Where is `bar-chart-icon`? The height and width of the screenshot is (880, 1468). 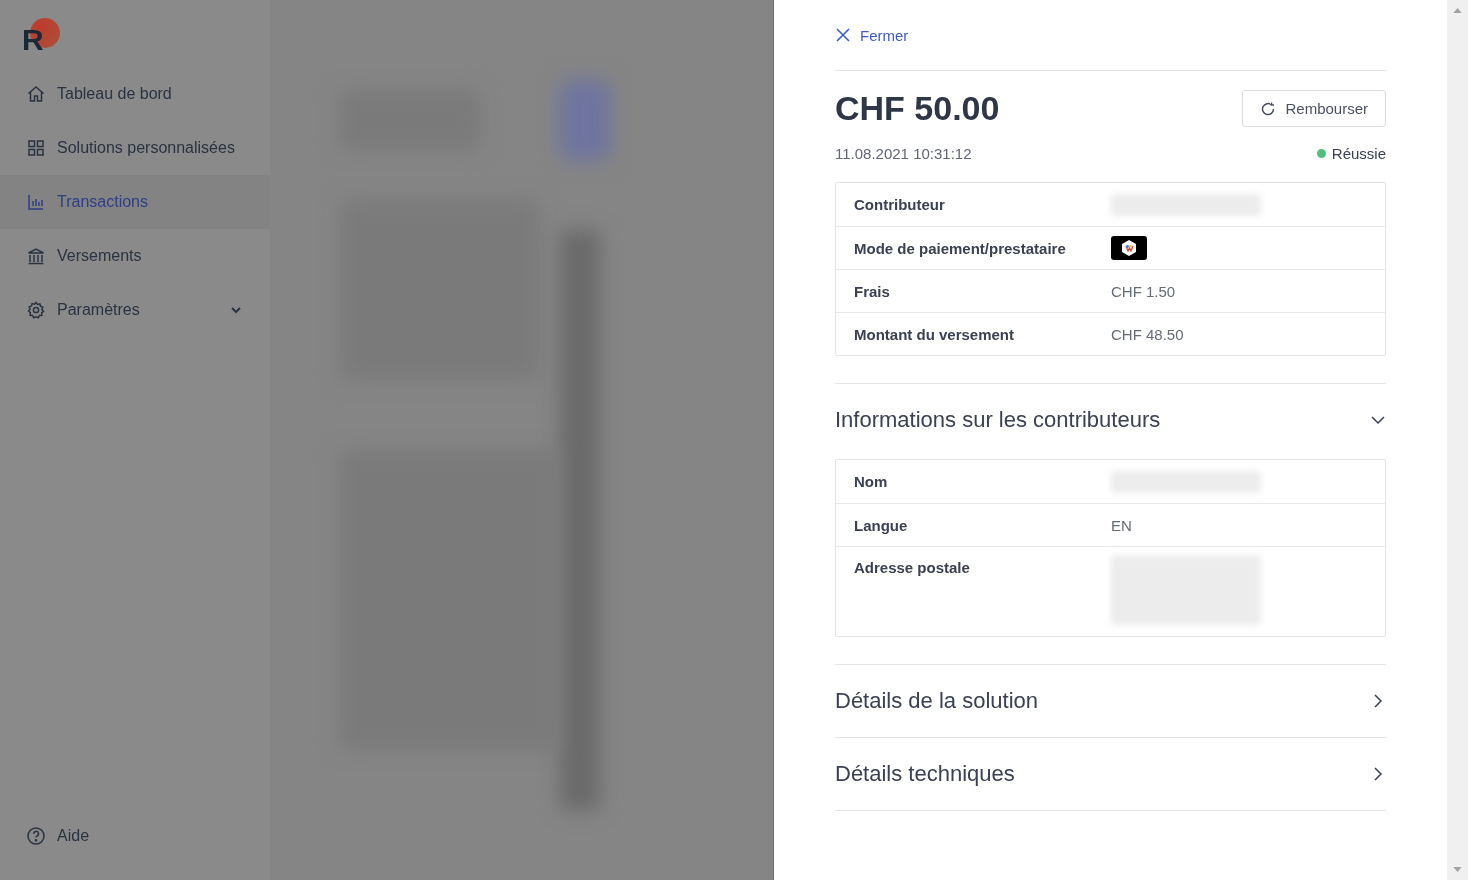
bar-chart-icon is located at coordinates (36, 202).